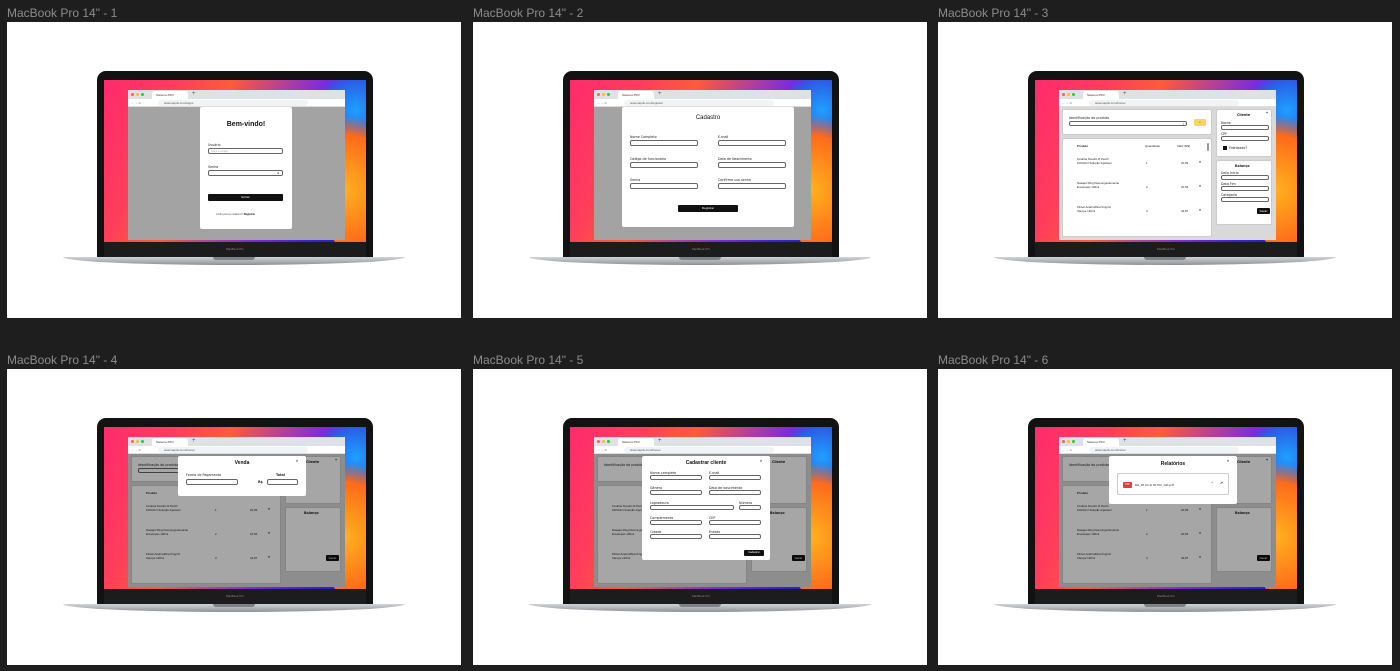 The width and height of the screenshot is (1400, 671). I want to click on street-input, so click(692, 507).